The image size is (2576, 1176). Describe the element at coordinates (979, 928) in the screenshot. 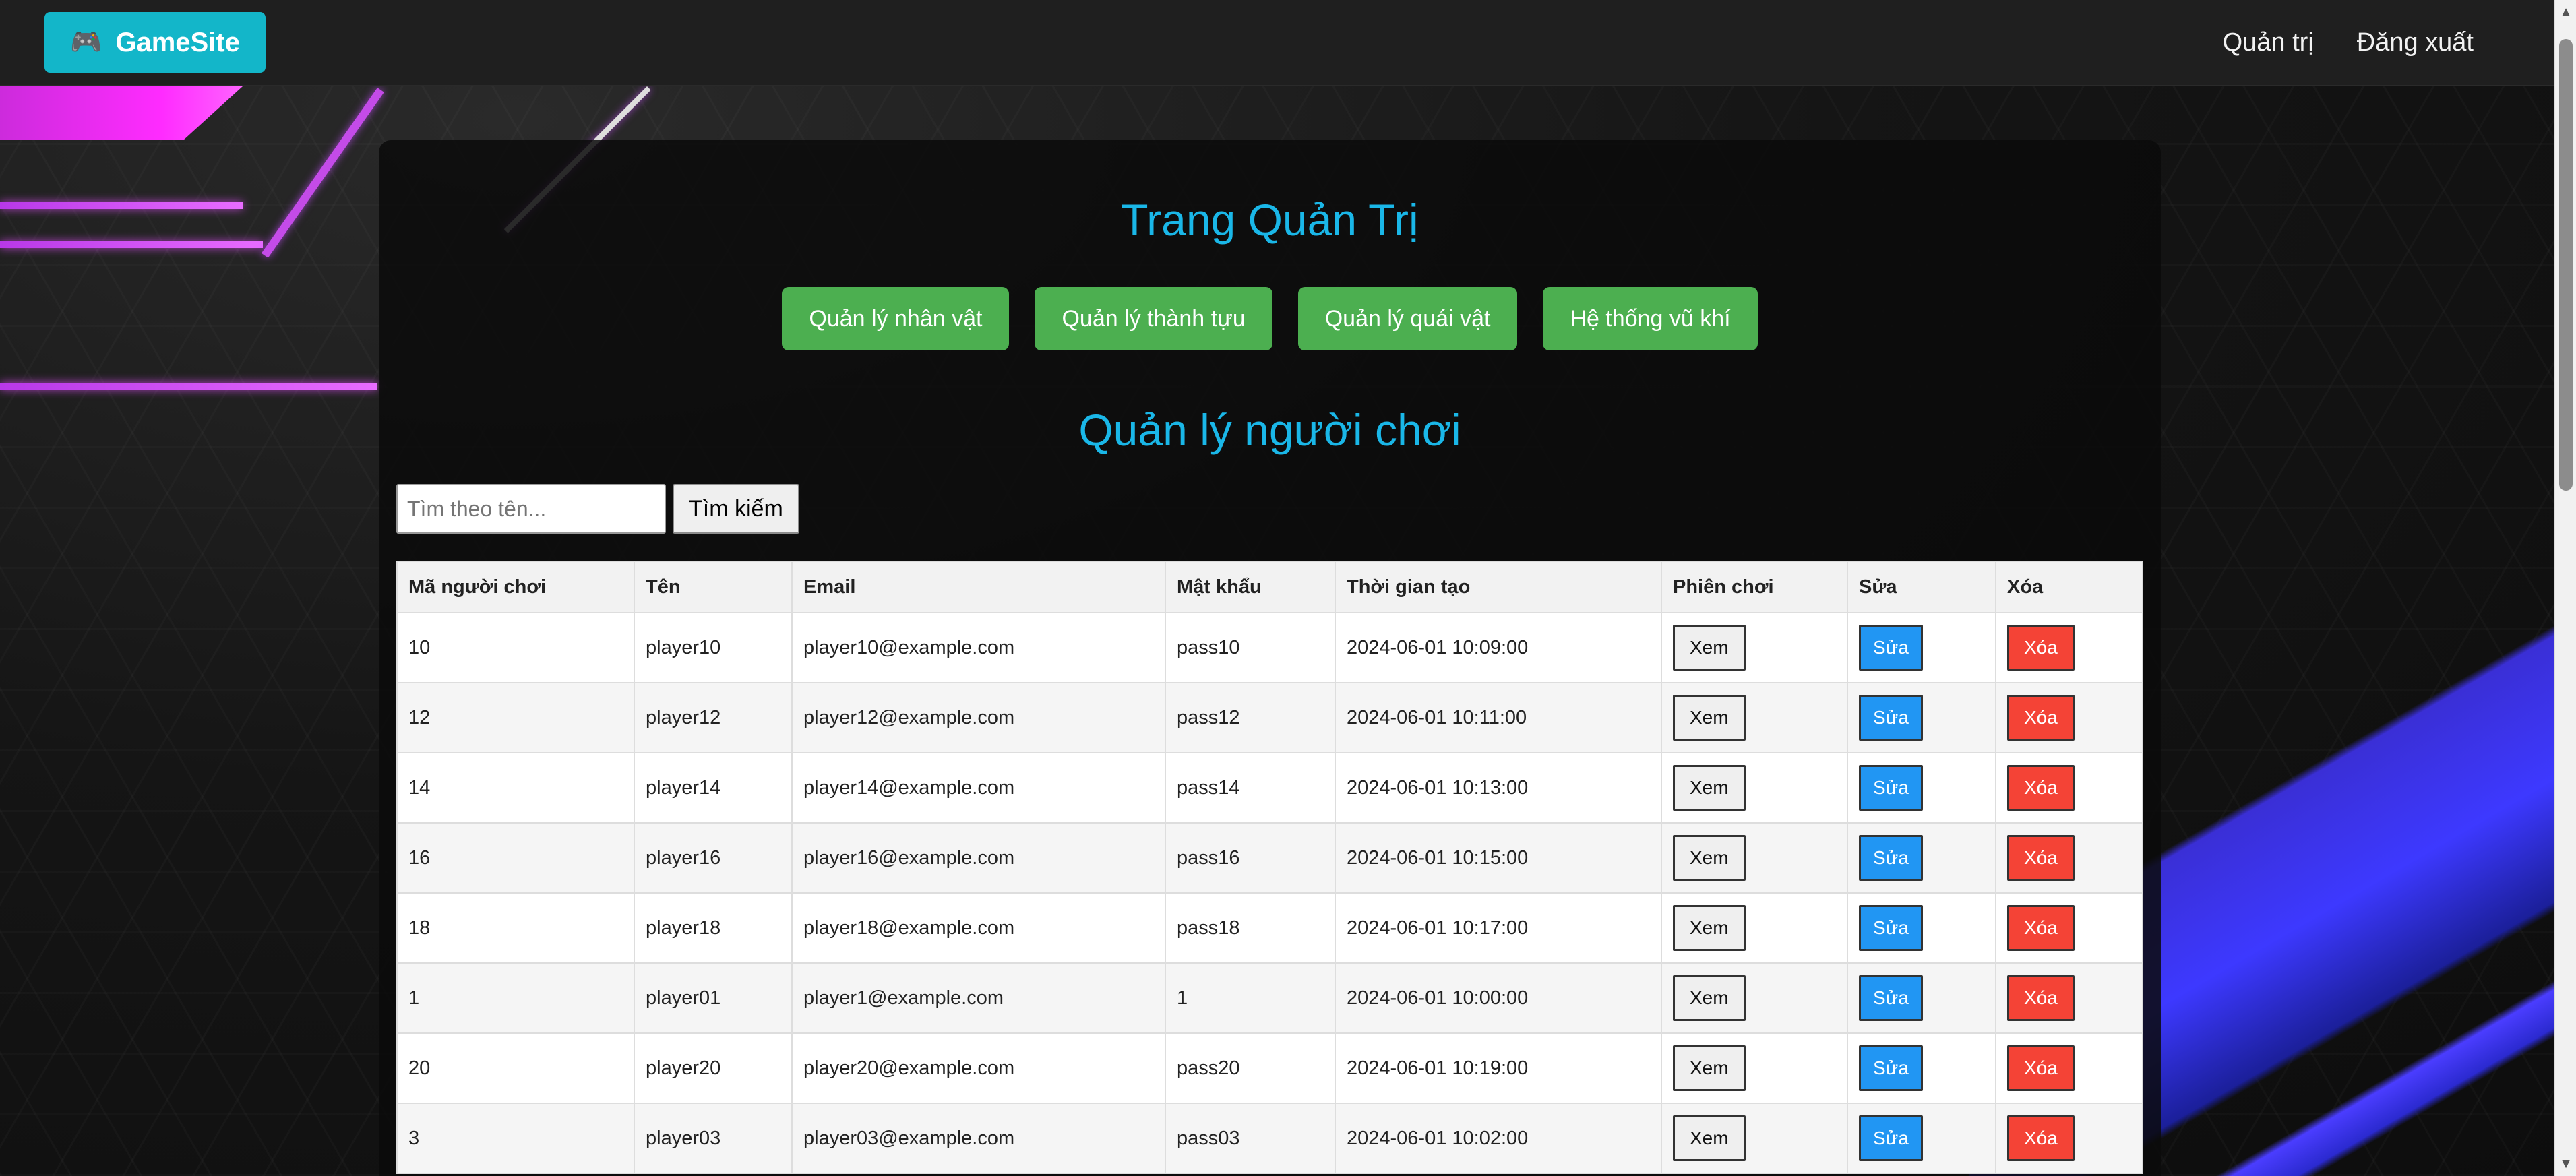

I see `cell-email: player18@example.com` at that location.